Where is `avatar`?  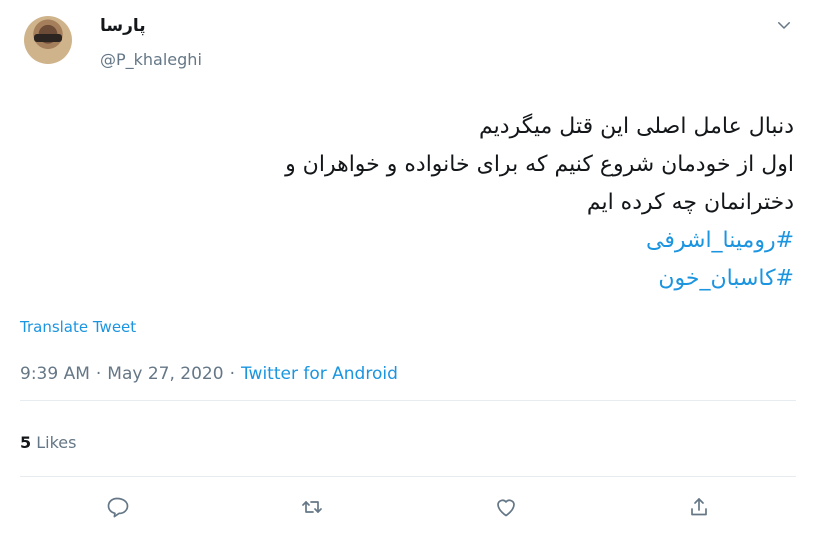
avatar is located at coordinates (48, 40).